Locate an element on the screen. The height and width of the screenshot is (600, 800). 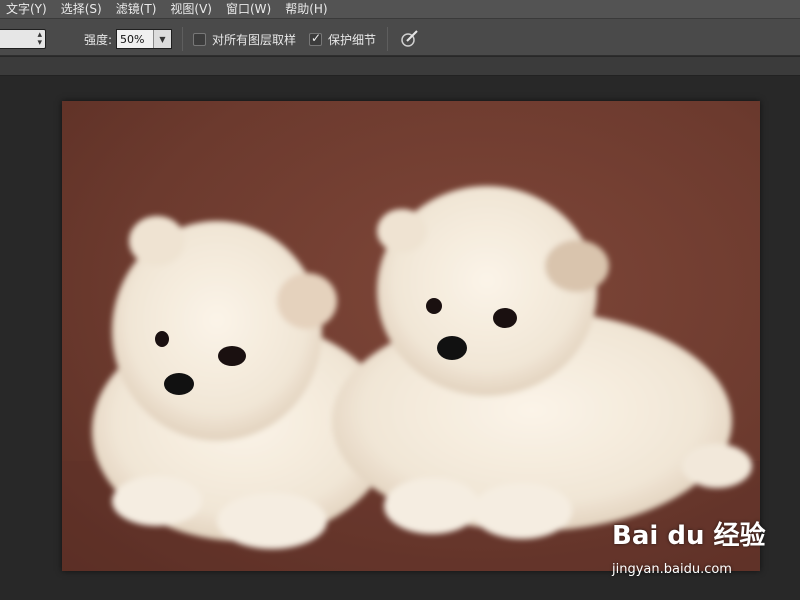
menu-filter: 滤镜(T) is located at coordinates (137, 9).